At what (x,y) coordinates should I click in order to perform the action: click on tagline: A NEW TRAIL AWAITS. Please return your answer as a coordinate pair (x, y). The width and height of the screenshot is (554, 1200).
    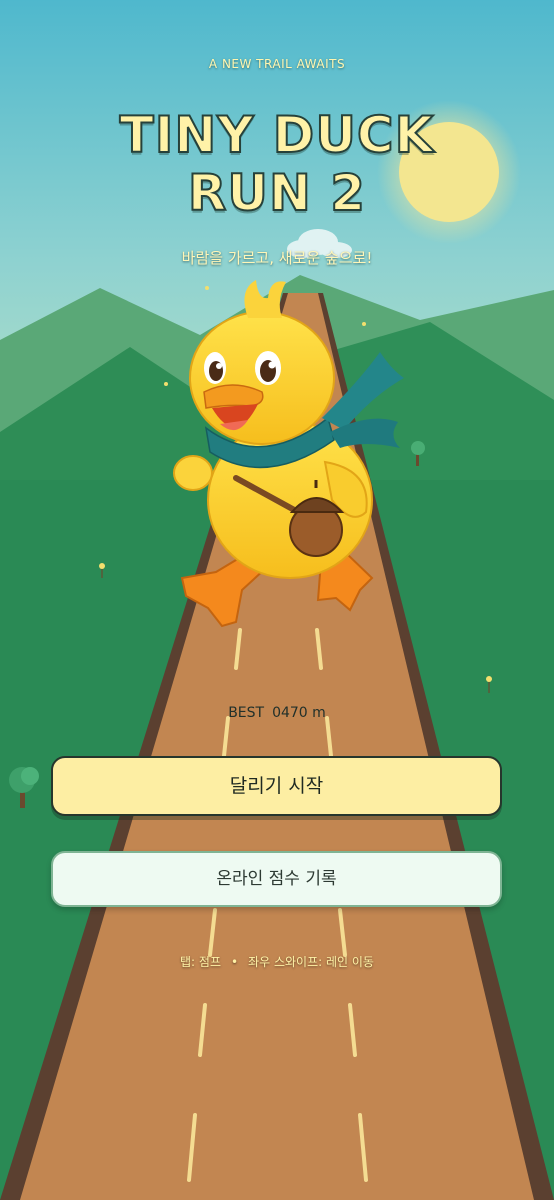
    Looking at the image, I should click on (277, 64).